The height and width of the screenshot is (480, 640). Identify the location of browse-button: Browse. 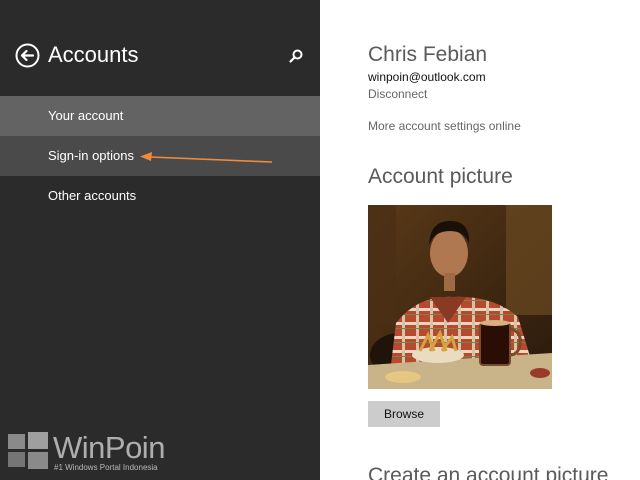
(404, 414).